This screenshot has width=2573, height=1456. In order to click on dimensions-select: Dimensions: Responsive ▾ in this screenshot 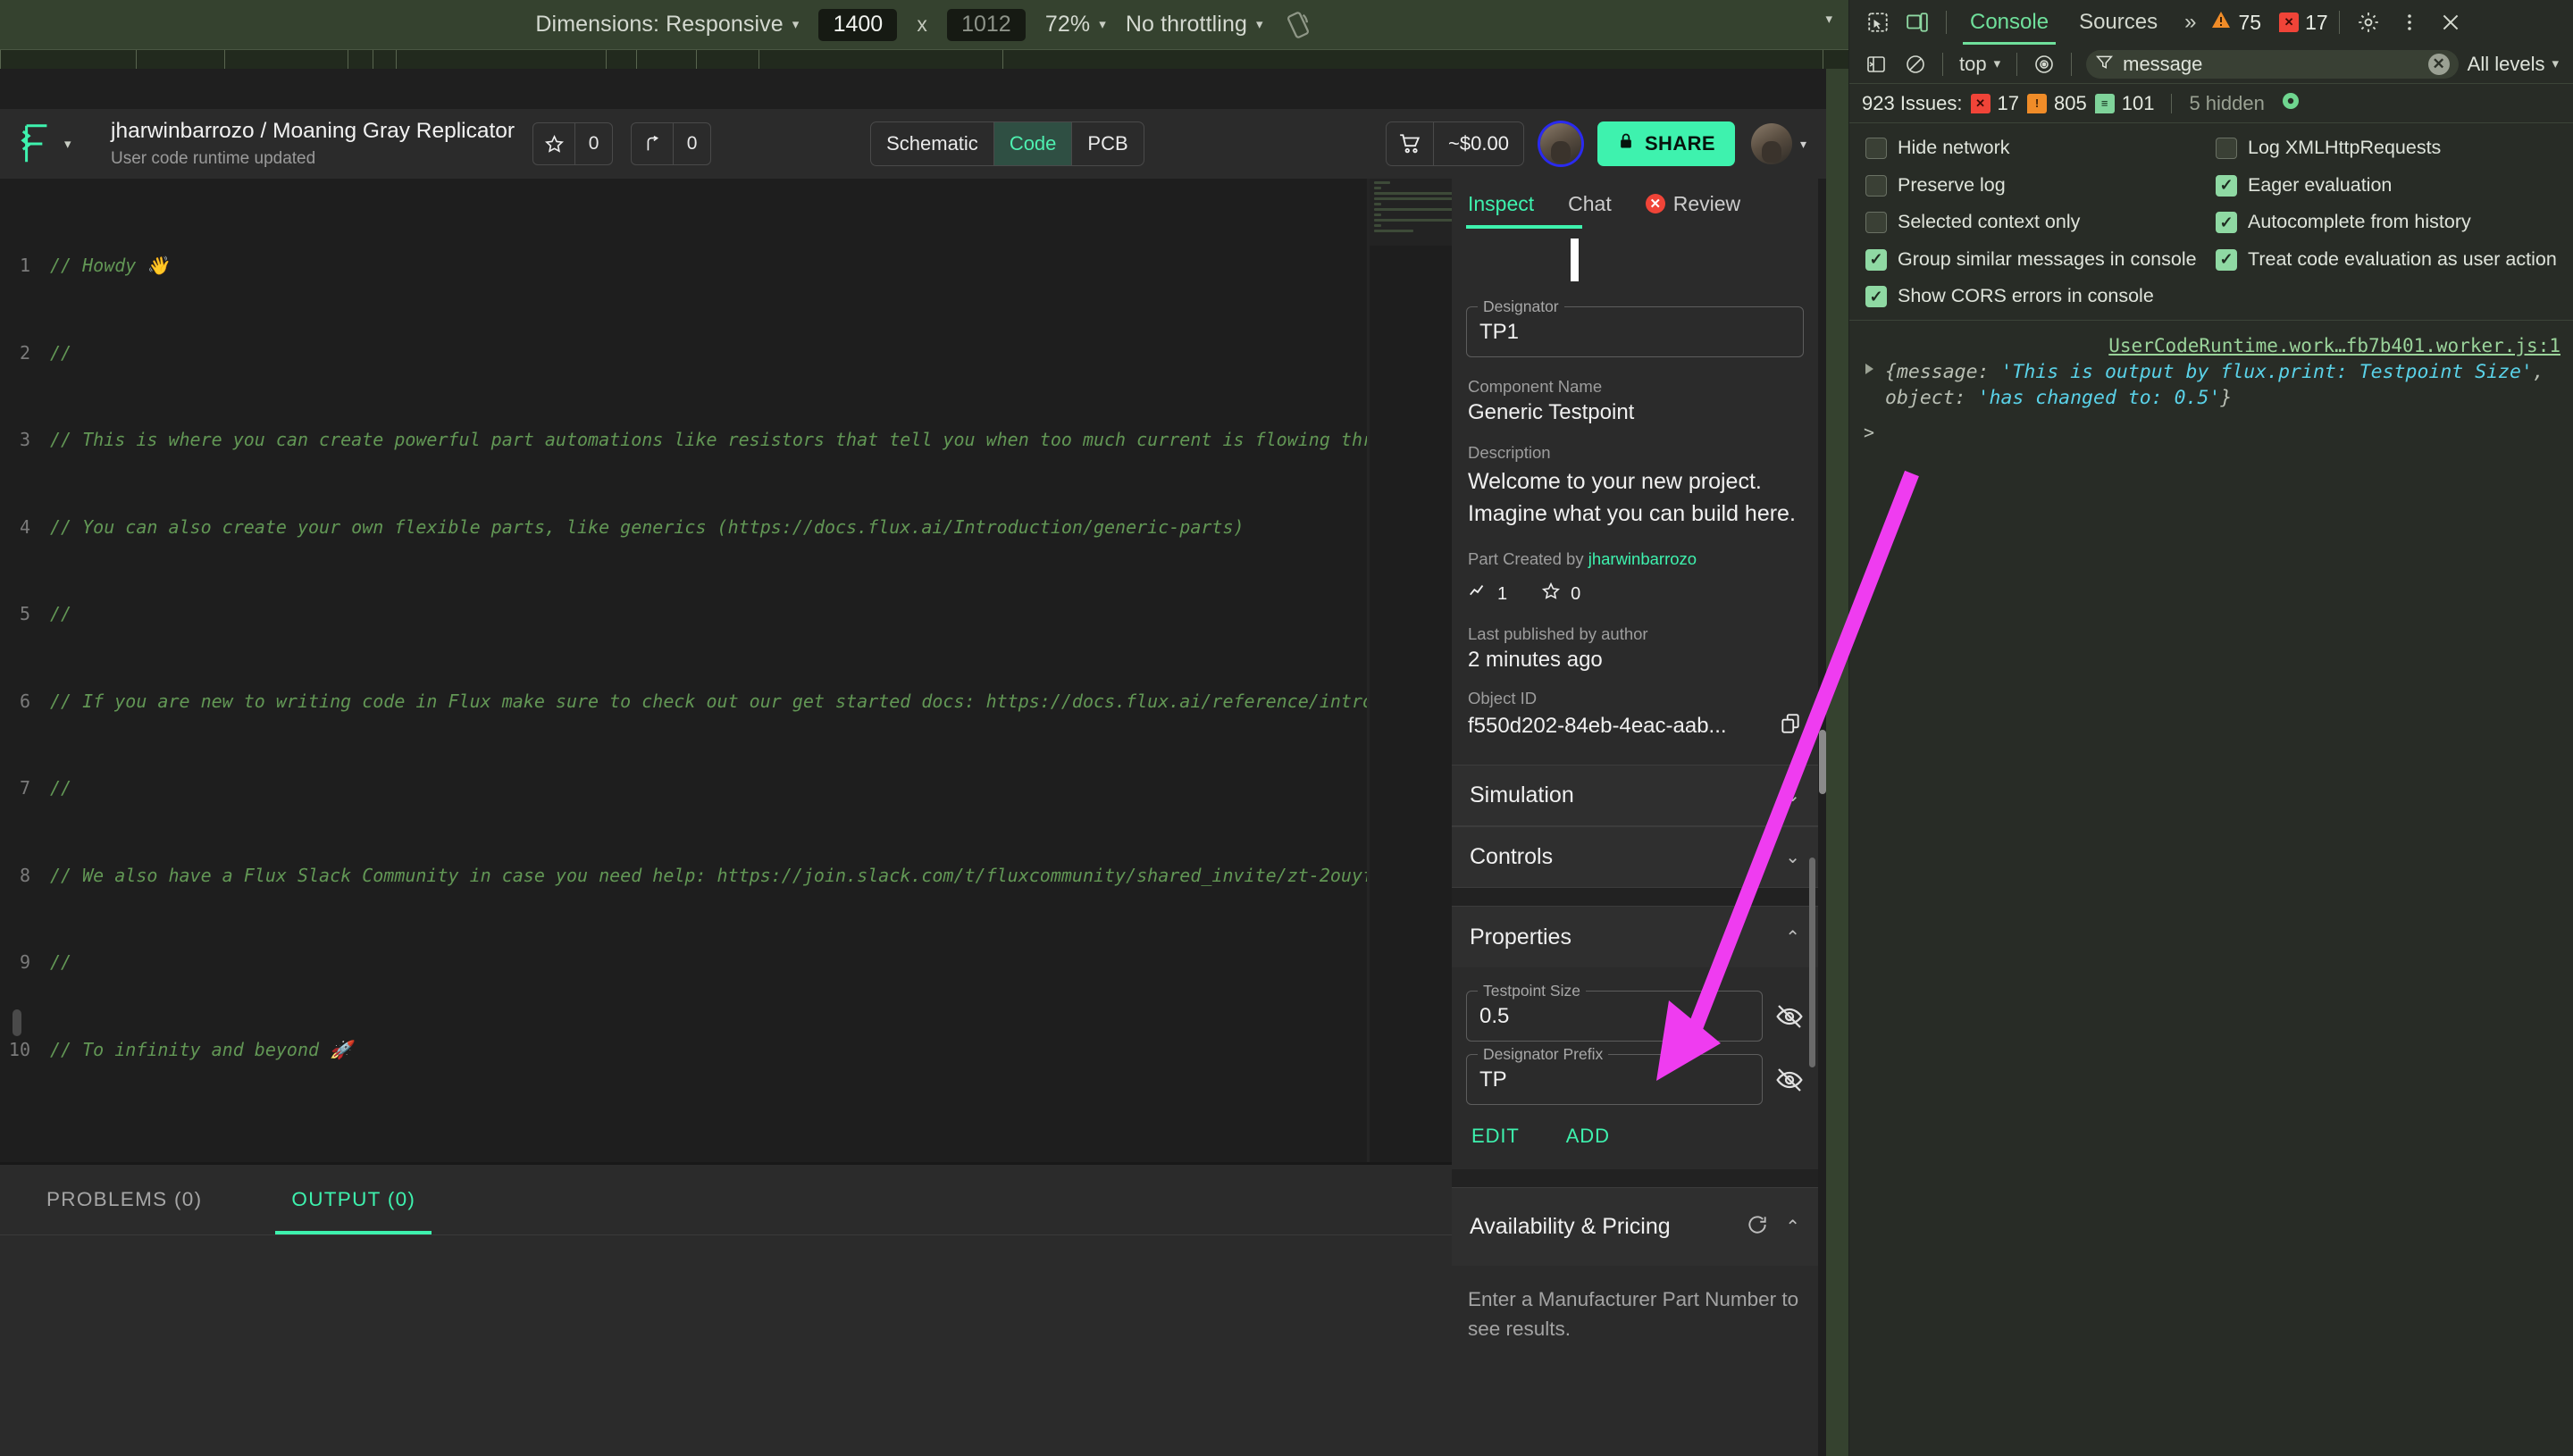, I will do `click(667, 25)`.